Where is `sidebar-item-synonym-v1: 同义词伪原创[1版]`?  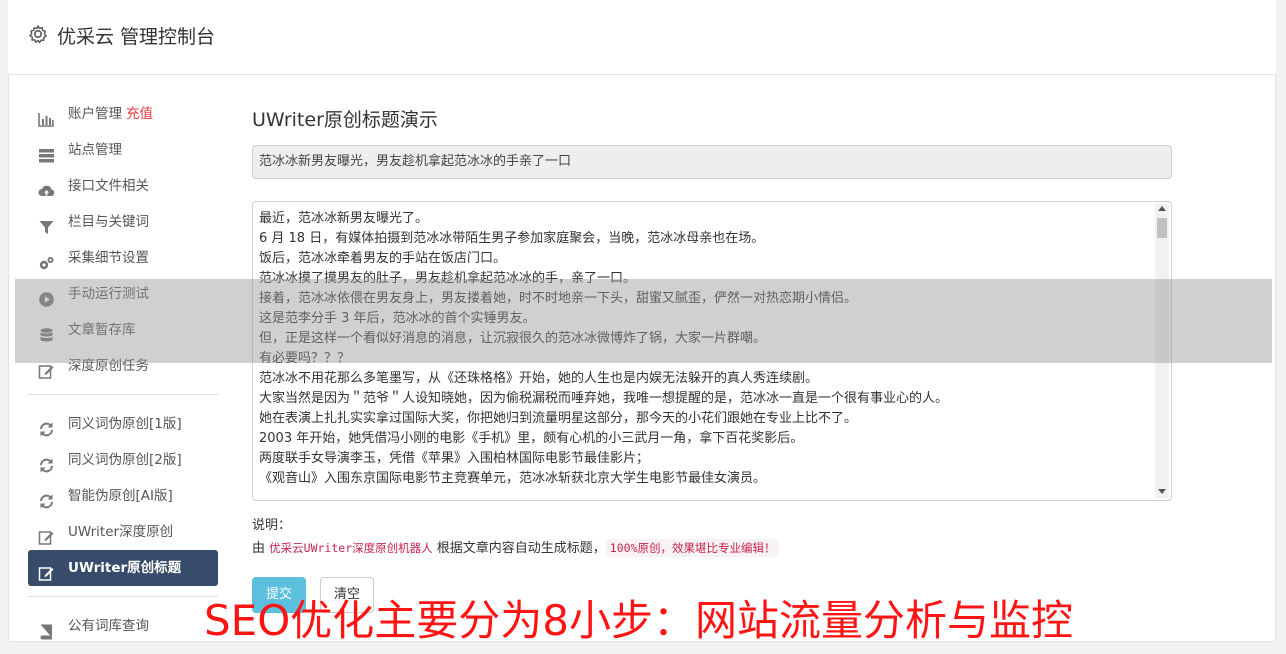
sidebar-item-synonym-v1: 同义词伪原创[1版] is located at coordinates (123, 424).